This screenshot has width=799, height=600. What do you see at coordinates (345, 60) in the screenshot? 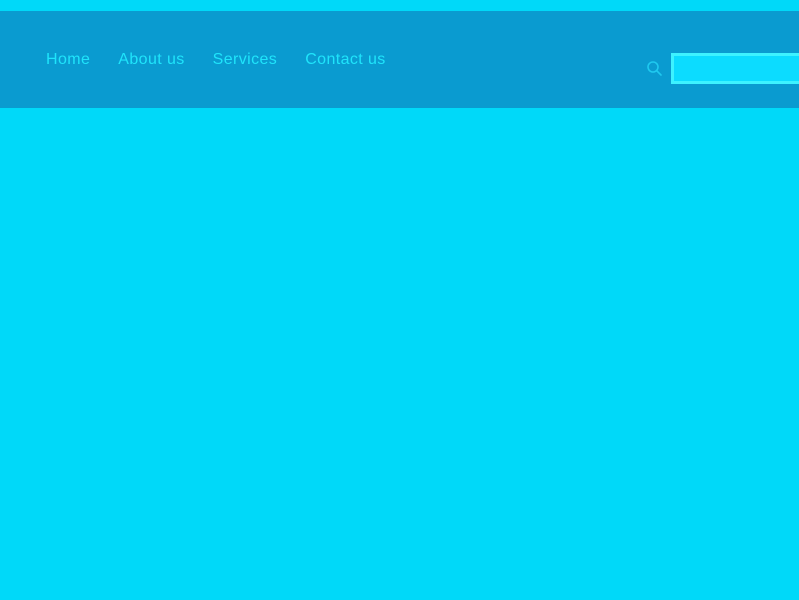
I see `nav-link-contact-us: Contact us` at bounding box center [345, 60].